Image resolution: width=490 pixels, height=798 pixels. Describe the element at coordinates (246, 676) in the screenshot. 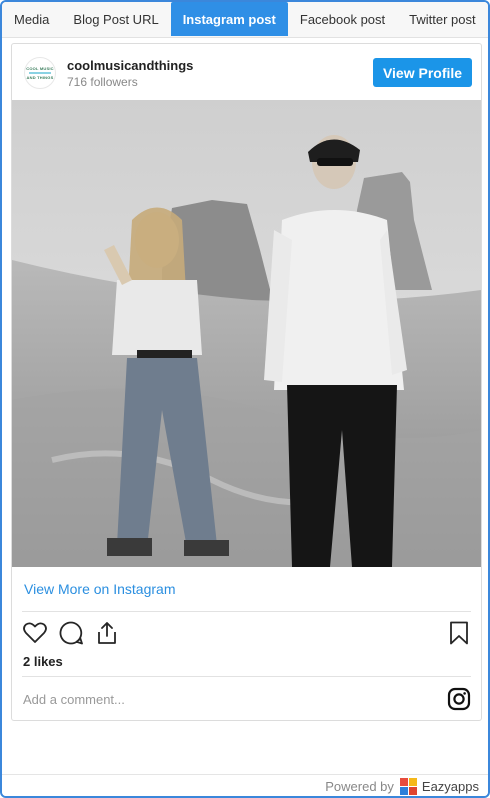

I see `comment-divider` at that location.